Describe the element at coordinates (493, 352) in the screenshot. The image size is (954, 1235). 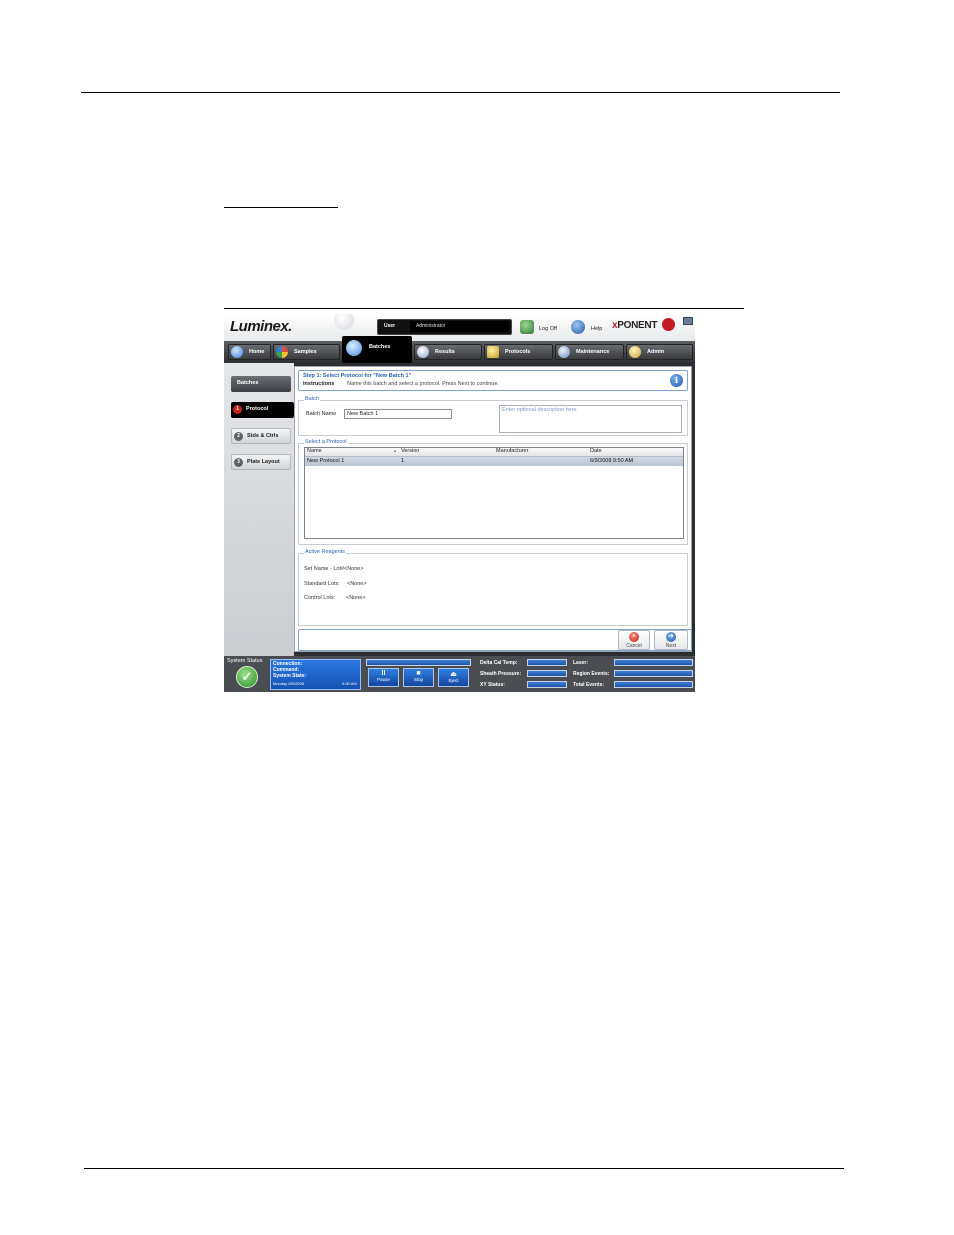
I see `protocols-icon` at that location.